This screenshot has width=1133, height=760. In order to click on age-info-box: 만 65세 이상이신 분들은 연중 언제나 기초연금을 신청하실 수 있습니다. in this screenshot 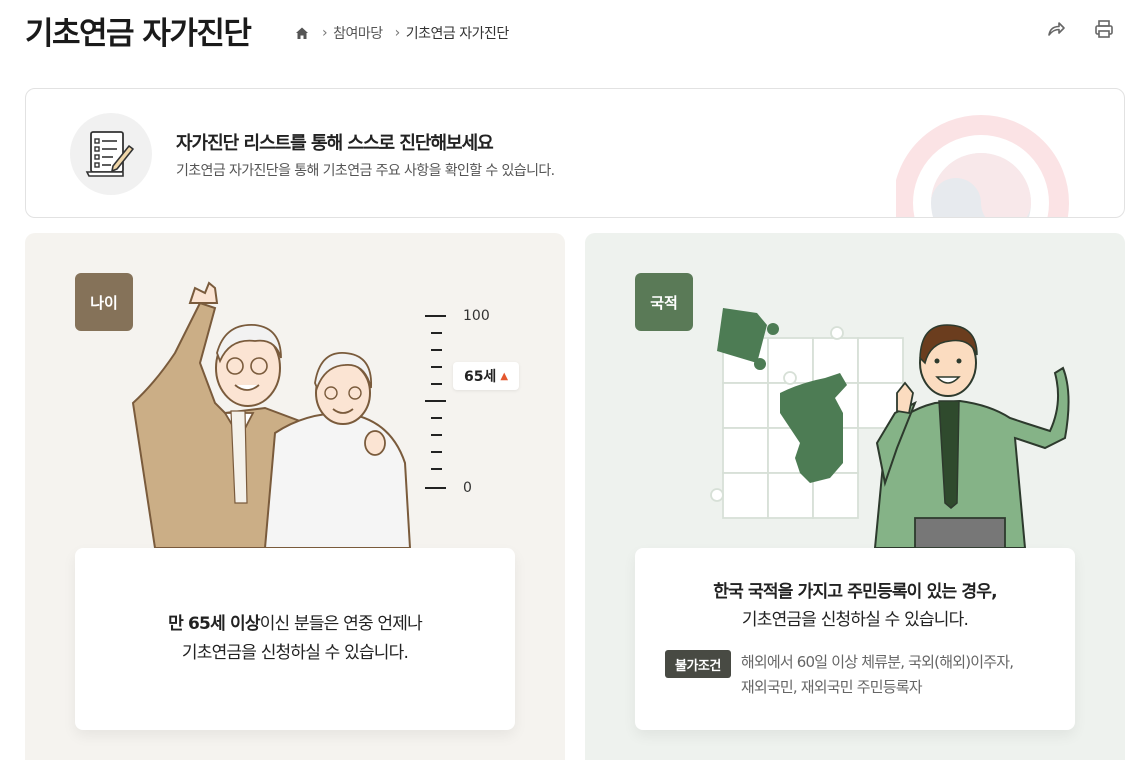, I will do `click(295, 639)`.